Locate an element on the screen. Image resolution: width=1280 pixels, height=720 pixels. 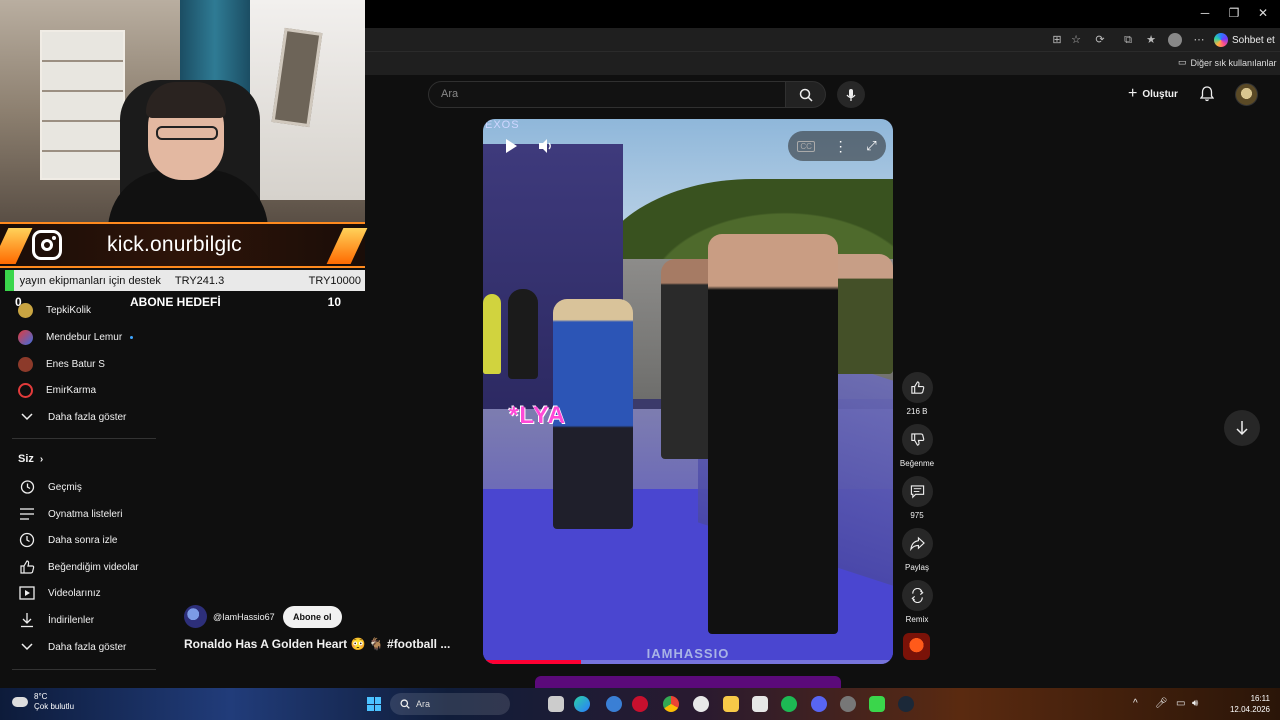
channel-name: @IamHassio67 is located at coordinates (244, 617).